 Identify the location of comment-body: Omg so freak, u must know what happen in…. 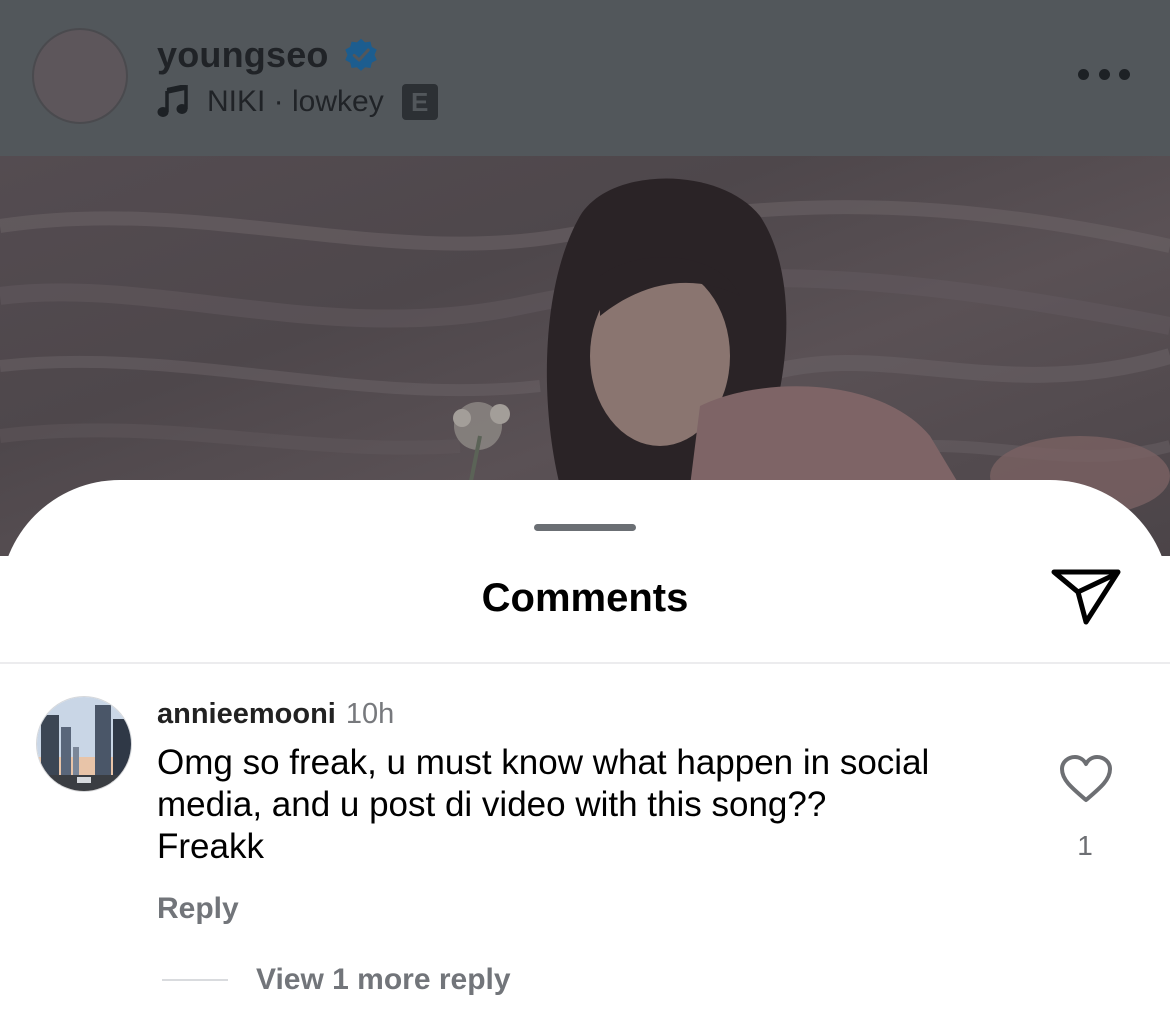
(543, 804).